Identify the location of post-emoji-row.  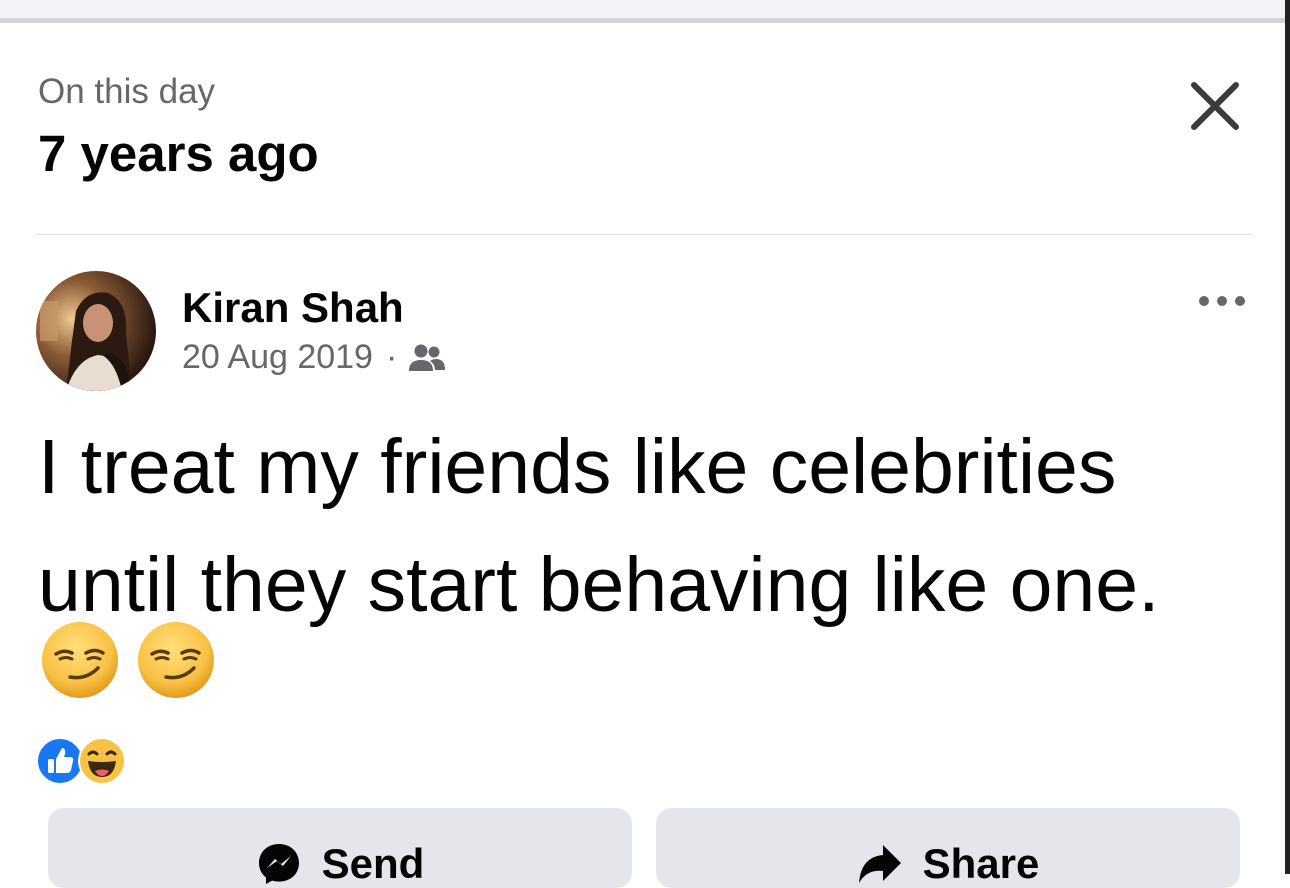
(128, 660).